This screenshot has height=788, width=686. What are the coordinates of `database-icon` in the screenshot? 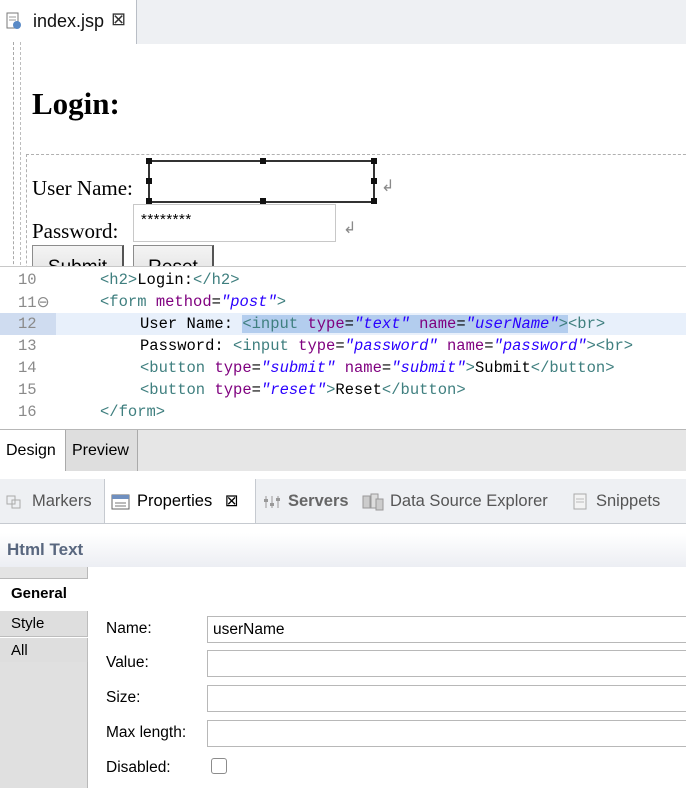 It's located at (373, 502).